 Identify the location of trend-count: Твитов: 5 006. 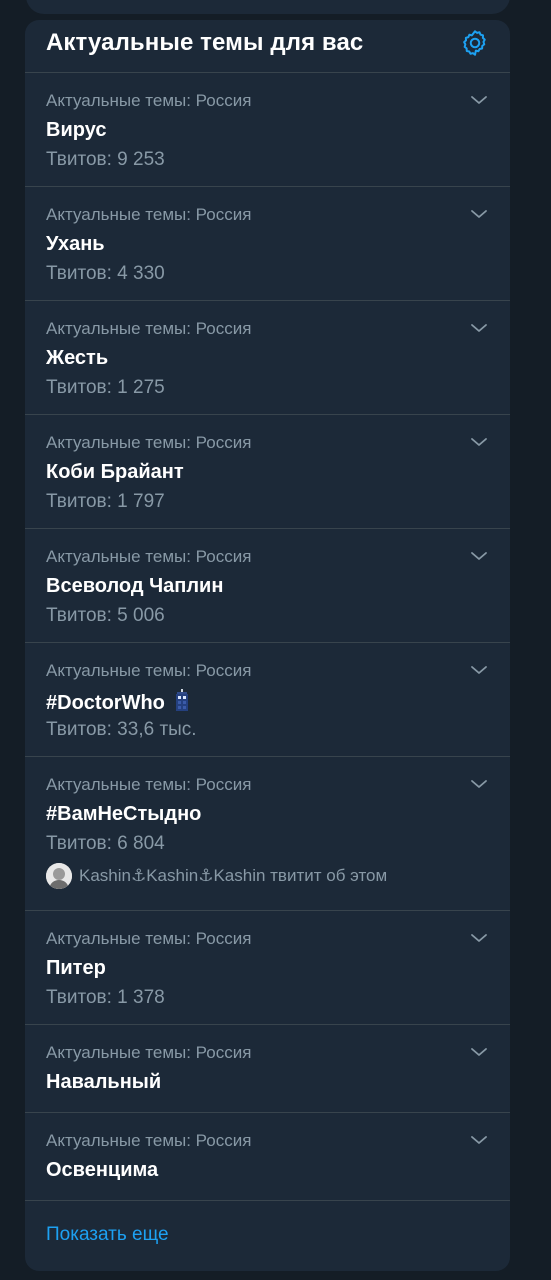
(105, 615).